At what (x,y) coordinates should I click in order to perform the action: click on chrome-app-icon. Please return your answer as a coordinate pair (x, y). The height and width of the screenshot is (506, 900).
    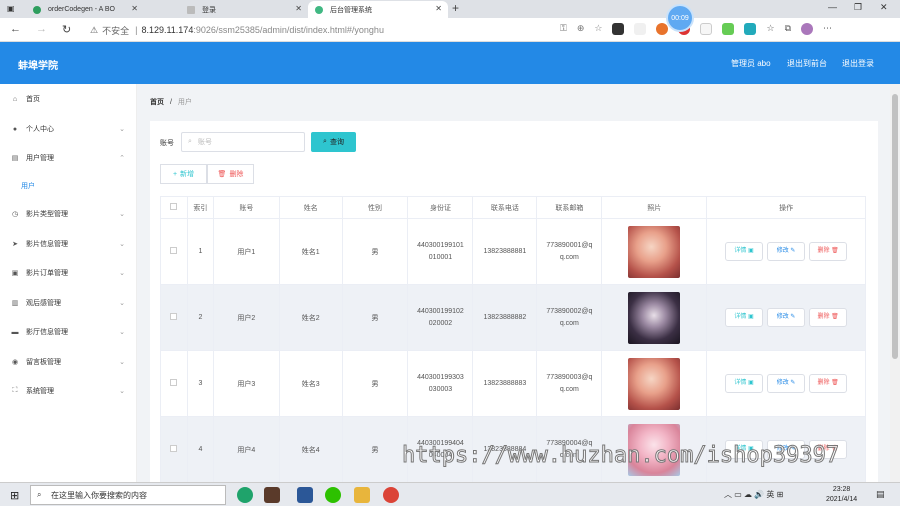
    Looking at the image, I should click on (391, 495).